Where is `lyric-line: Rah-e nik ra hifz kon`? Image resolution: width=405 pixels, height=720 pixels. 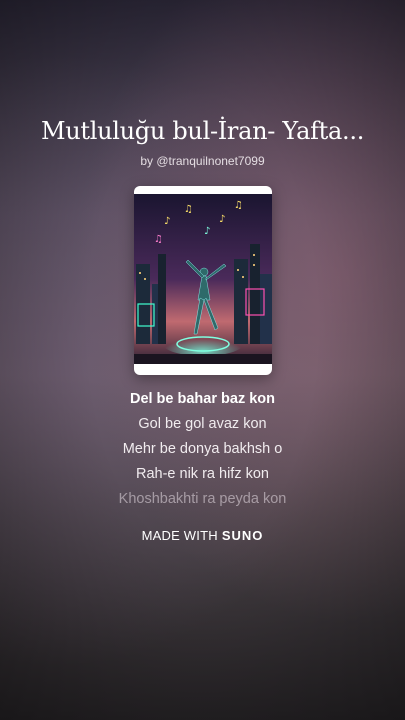 lyric-line: Rah-e nik ra hifz kon is located at coordinates (202, 474).